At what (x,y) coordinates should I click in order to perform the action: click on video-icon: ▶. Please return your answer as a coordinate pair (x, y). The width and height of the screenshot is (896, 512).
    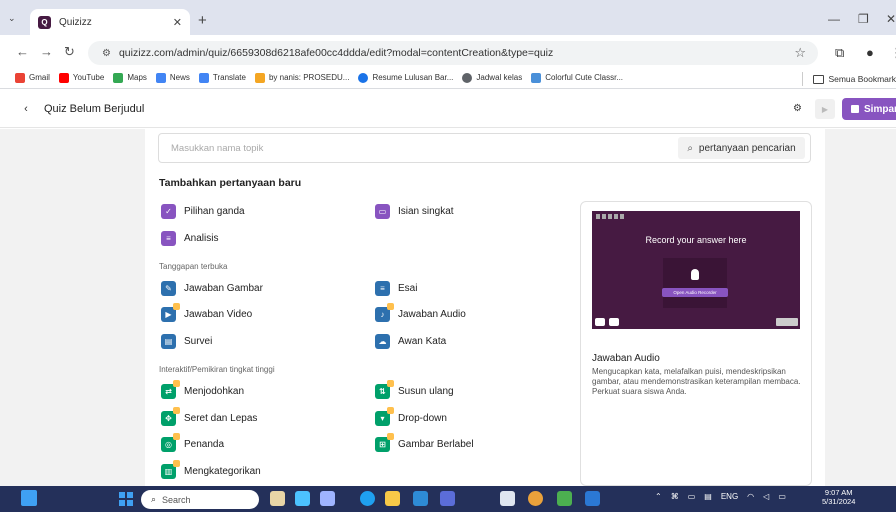
    Looking at the image, I should click on (170, 312).